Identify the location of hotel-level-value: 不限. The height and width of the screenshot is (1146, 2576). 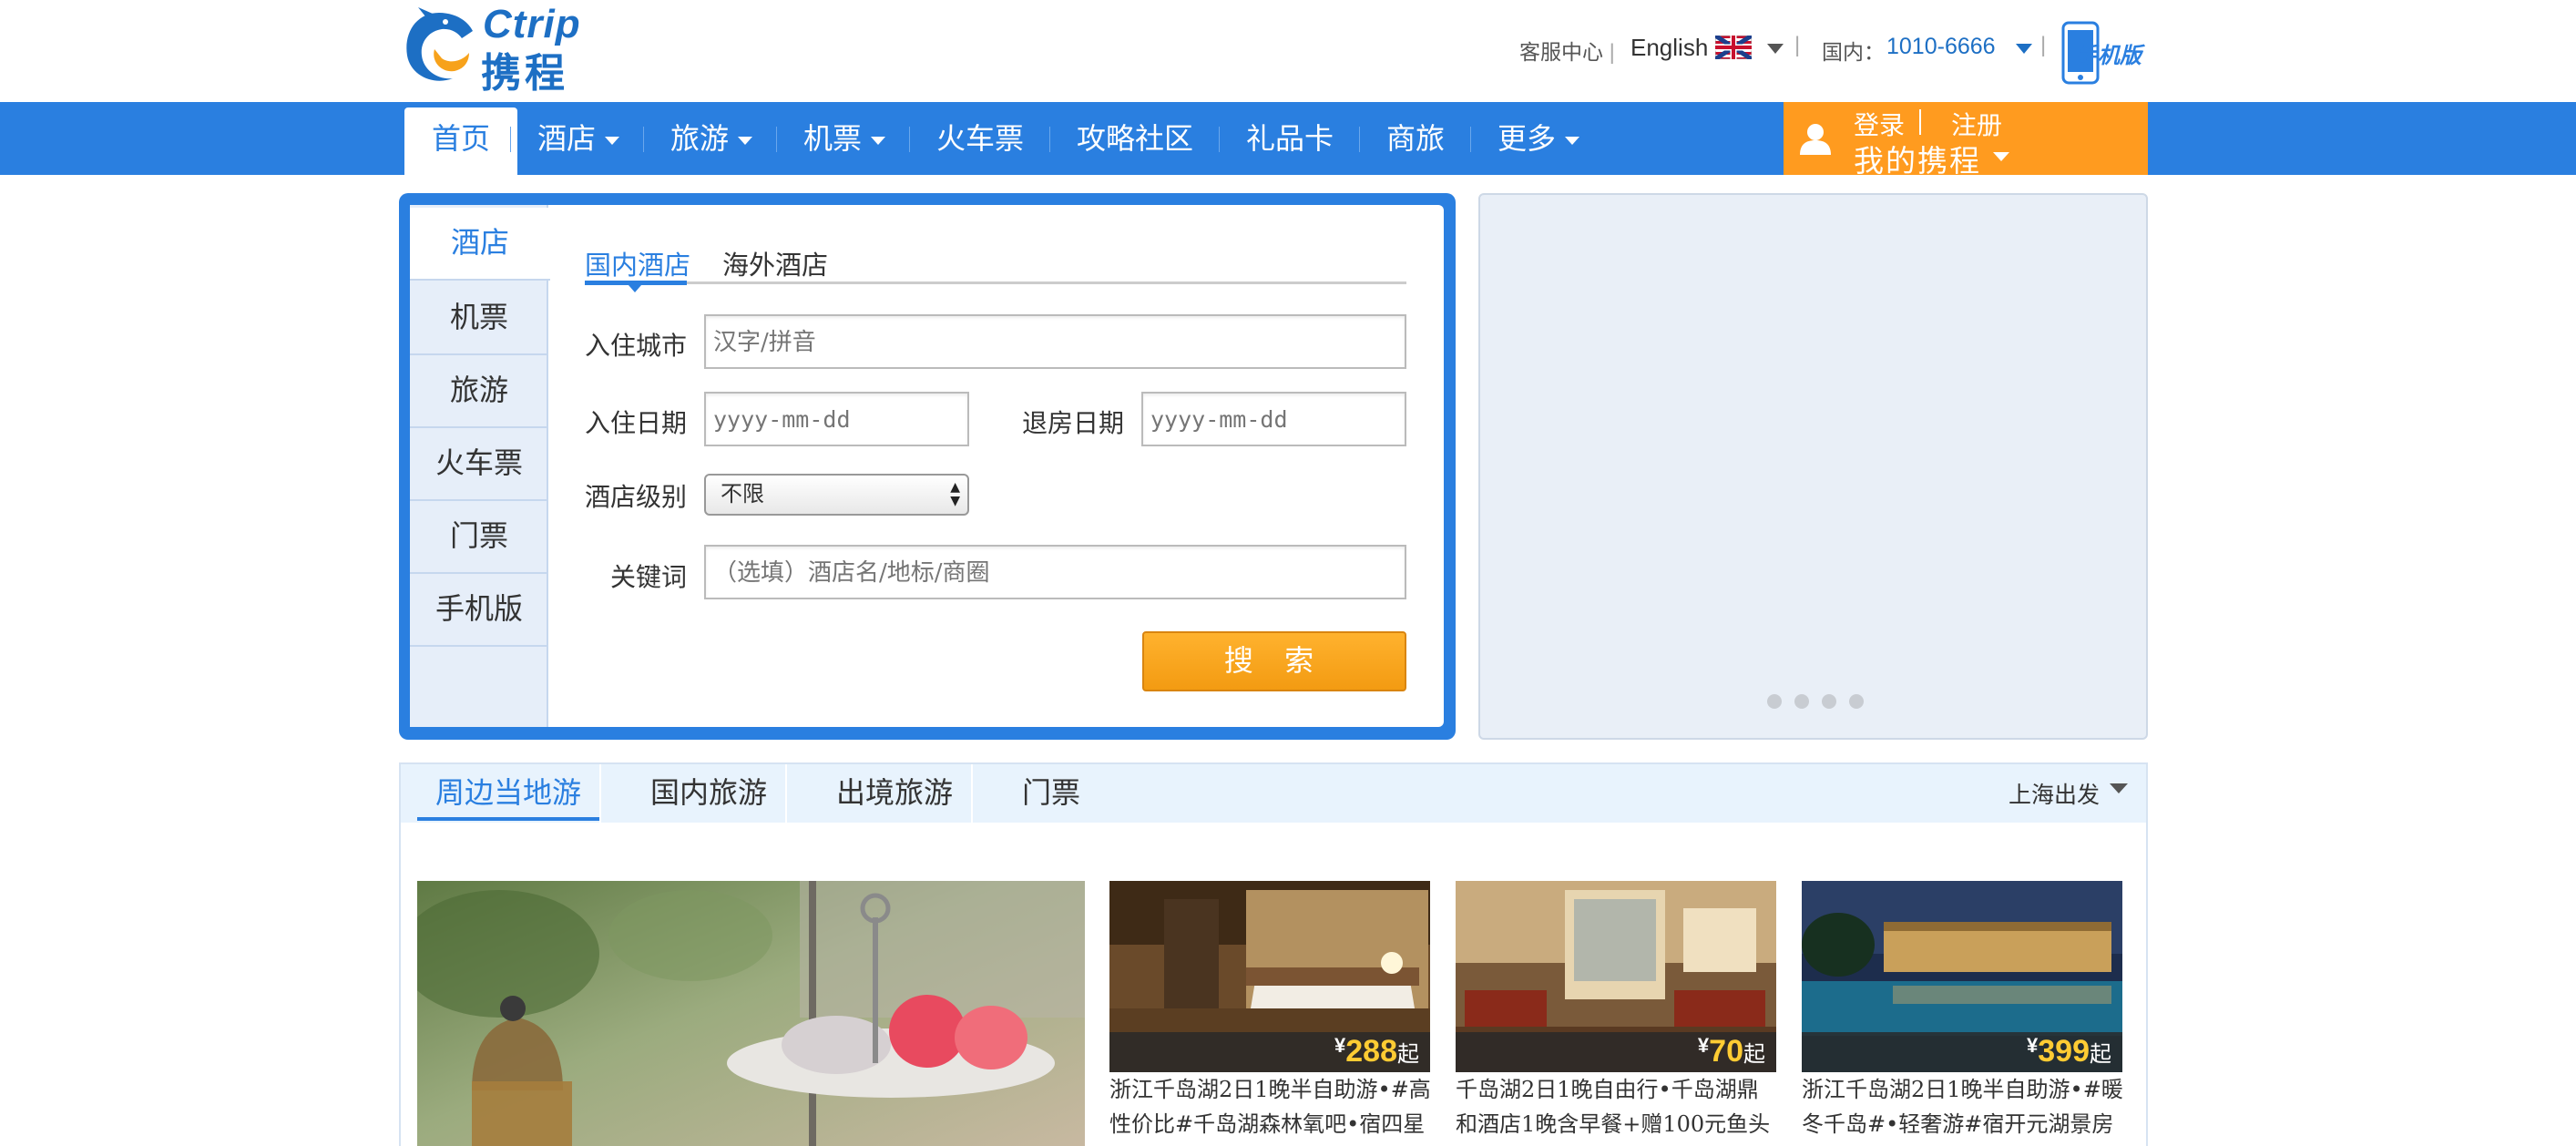
(742, 493).